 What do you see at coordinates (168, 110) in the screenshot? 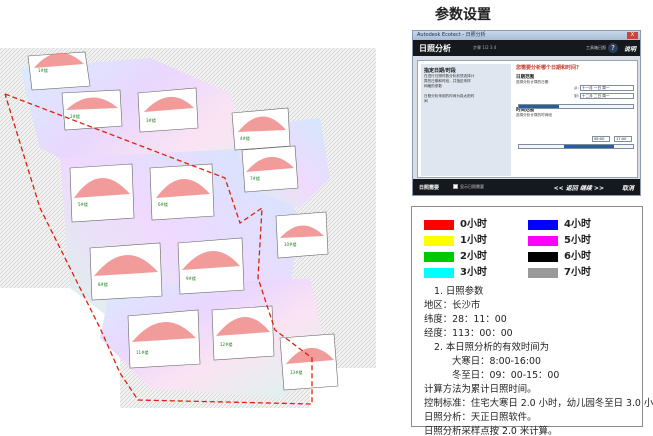
I see `building-3: 3#楼` at bounding box center [168, 110].